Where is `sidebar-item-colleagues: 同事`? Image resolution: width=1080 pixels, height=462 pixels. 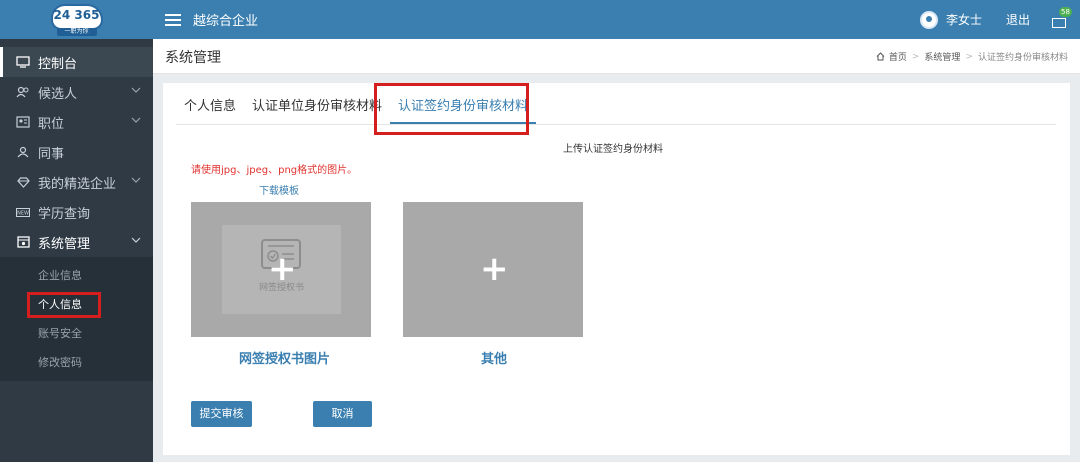
sidebar-item-colleagues: 同事 is located at coordinates (76, 152).